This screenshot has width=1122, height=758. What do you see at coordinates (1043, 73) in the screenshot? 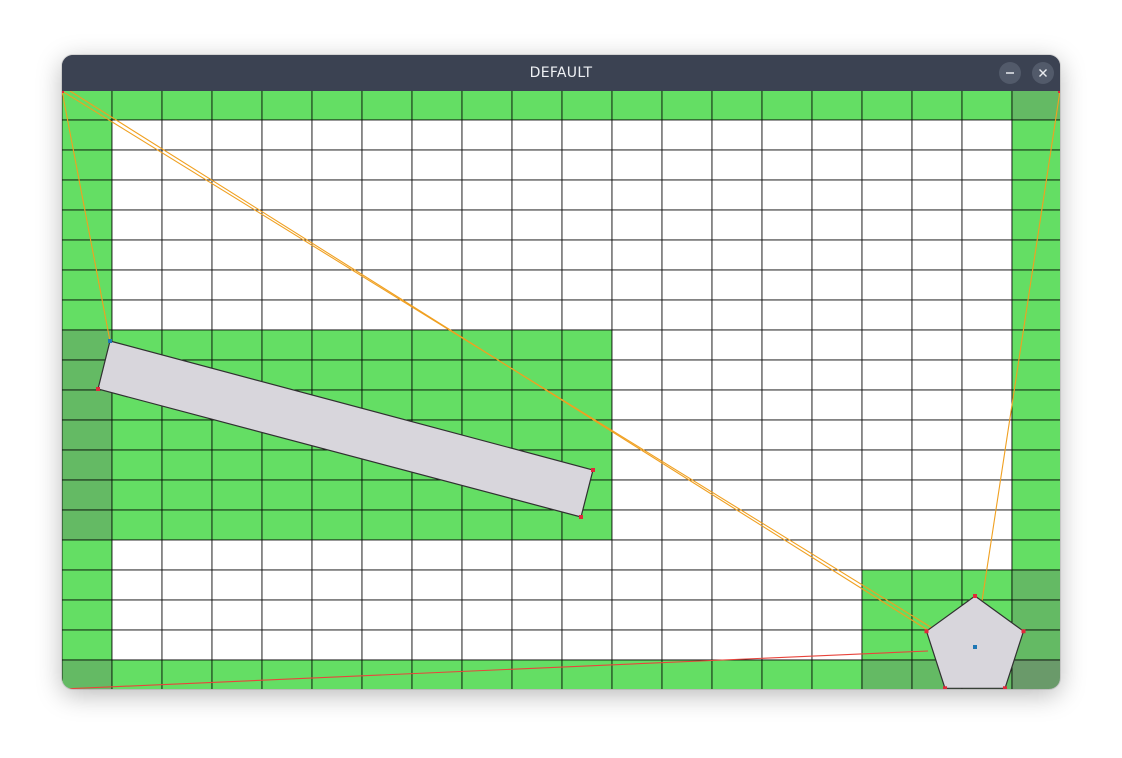
I see `close-button` at bounding box center [1043, 73].